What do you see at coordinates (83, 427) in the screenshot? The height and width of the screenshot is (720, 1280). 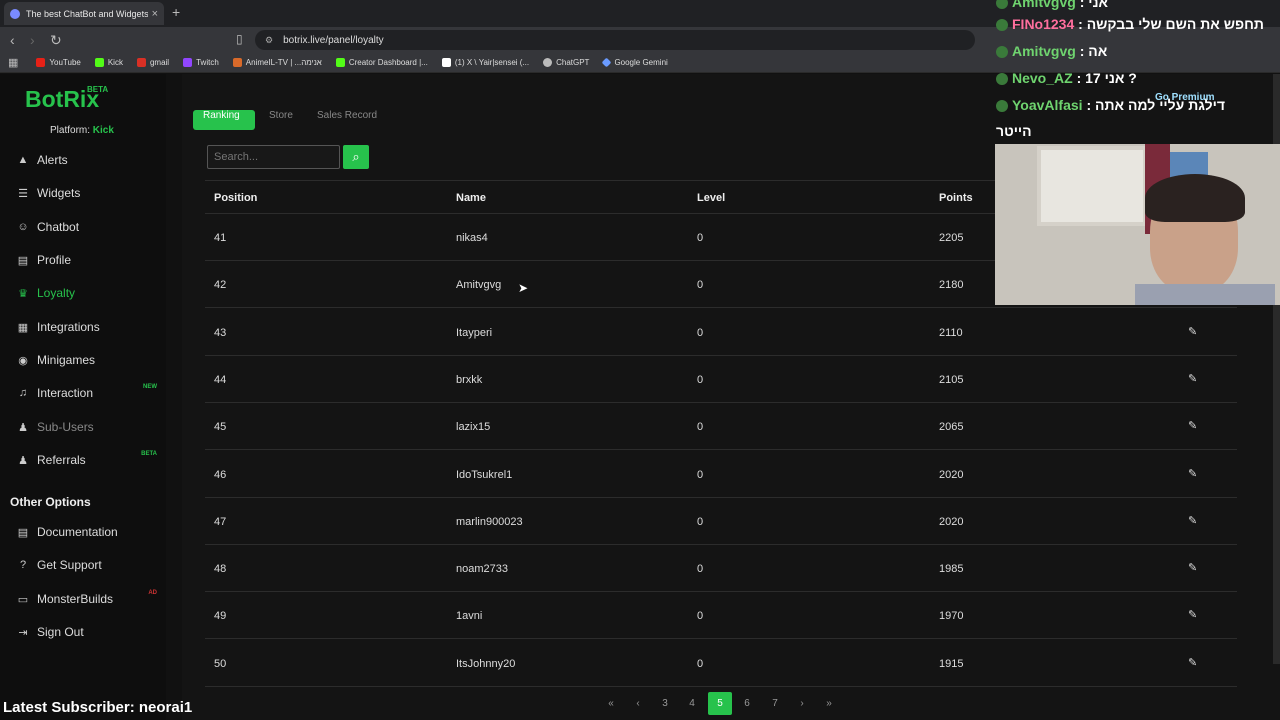 I see `sidebar-item-sub-users: ♟ Sub-Users` at bounding box center [83, 427].